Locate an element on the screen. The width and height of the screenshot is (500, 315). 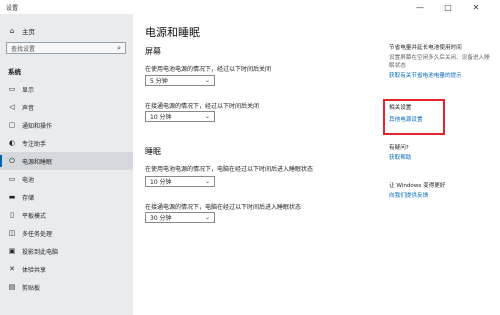
screen-plugged-label: 在接通电源的情况下，经过以下时间后关闭 is located at coordinates (202, 106).